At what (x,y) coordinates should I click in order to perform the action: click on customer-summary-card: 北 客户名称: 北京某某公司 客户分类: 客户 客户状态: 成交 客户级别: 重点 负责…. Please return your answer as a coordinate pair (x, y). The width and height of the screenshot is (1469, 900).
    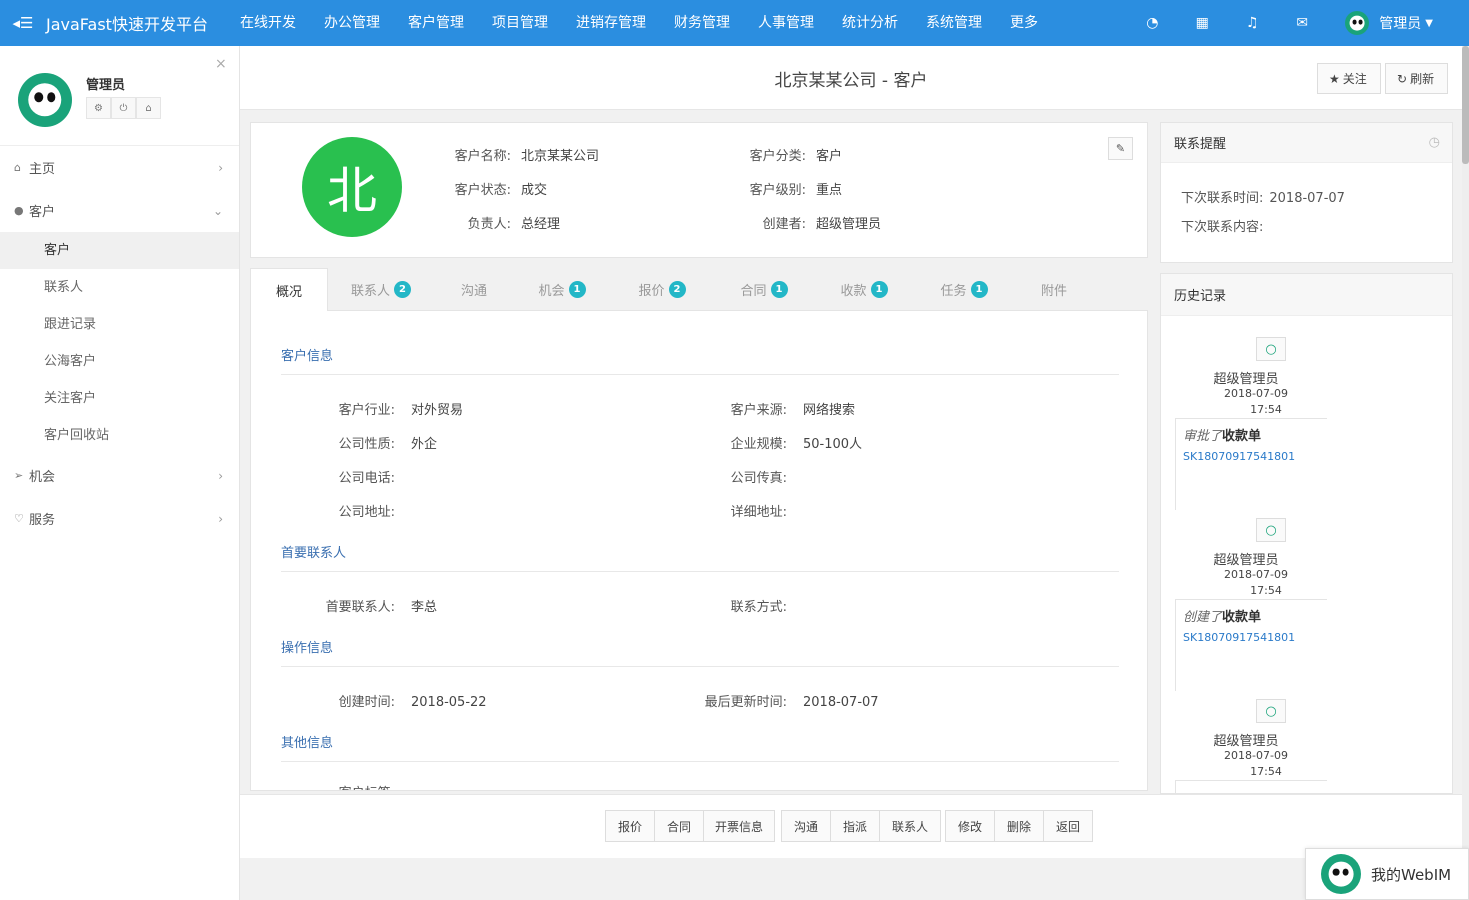
    Looking at the image, I should click on (699, 190).